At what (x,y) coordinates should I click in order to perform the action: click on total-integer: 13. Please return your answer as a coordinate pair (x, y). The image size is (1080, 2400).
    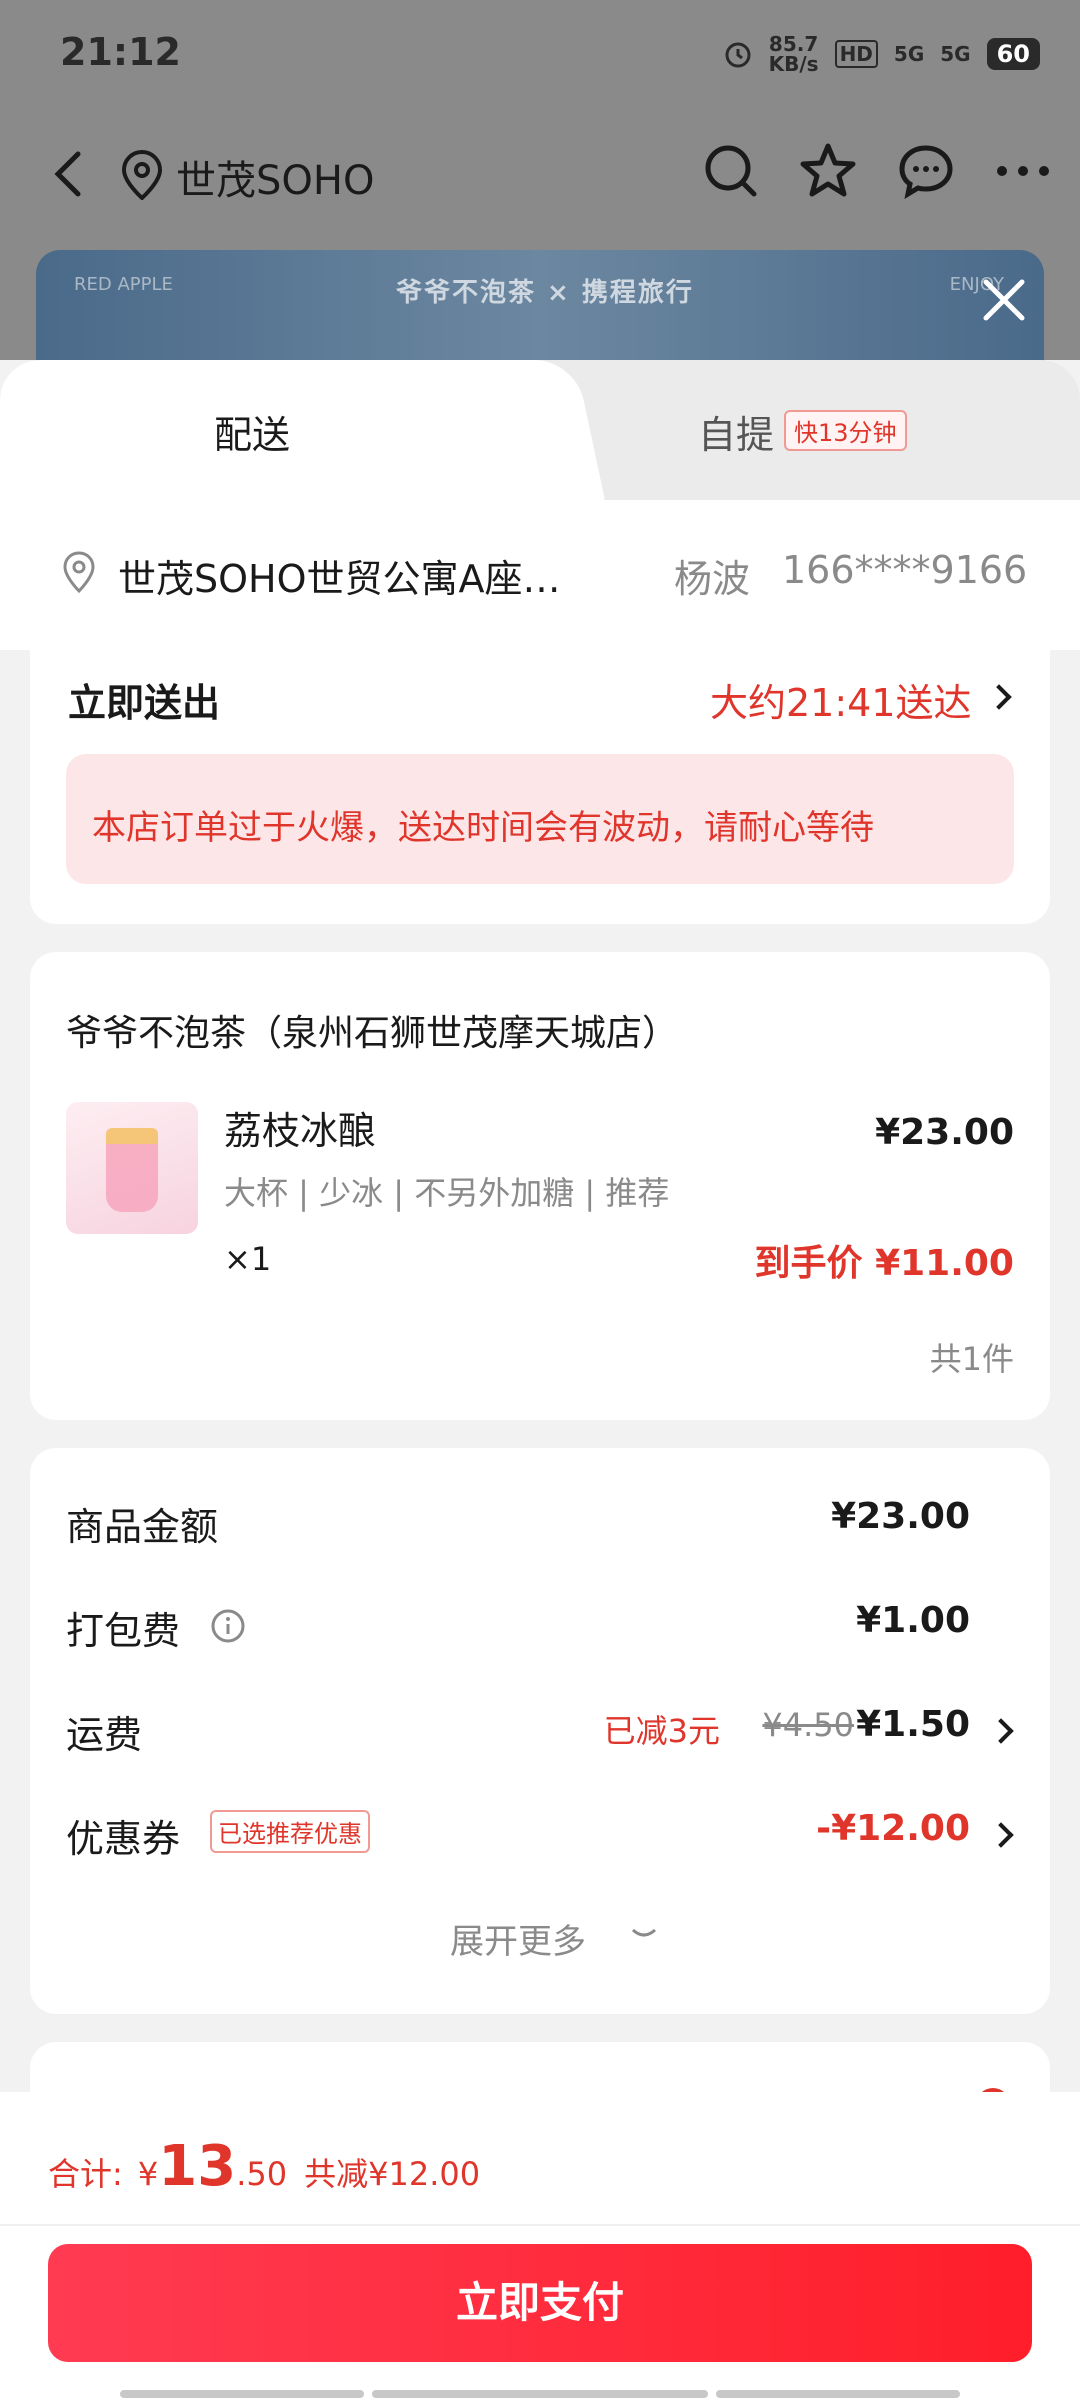
    Looking at the image, I should click on (197, 2166).